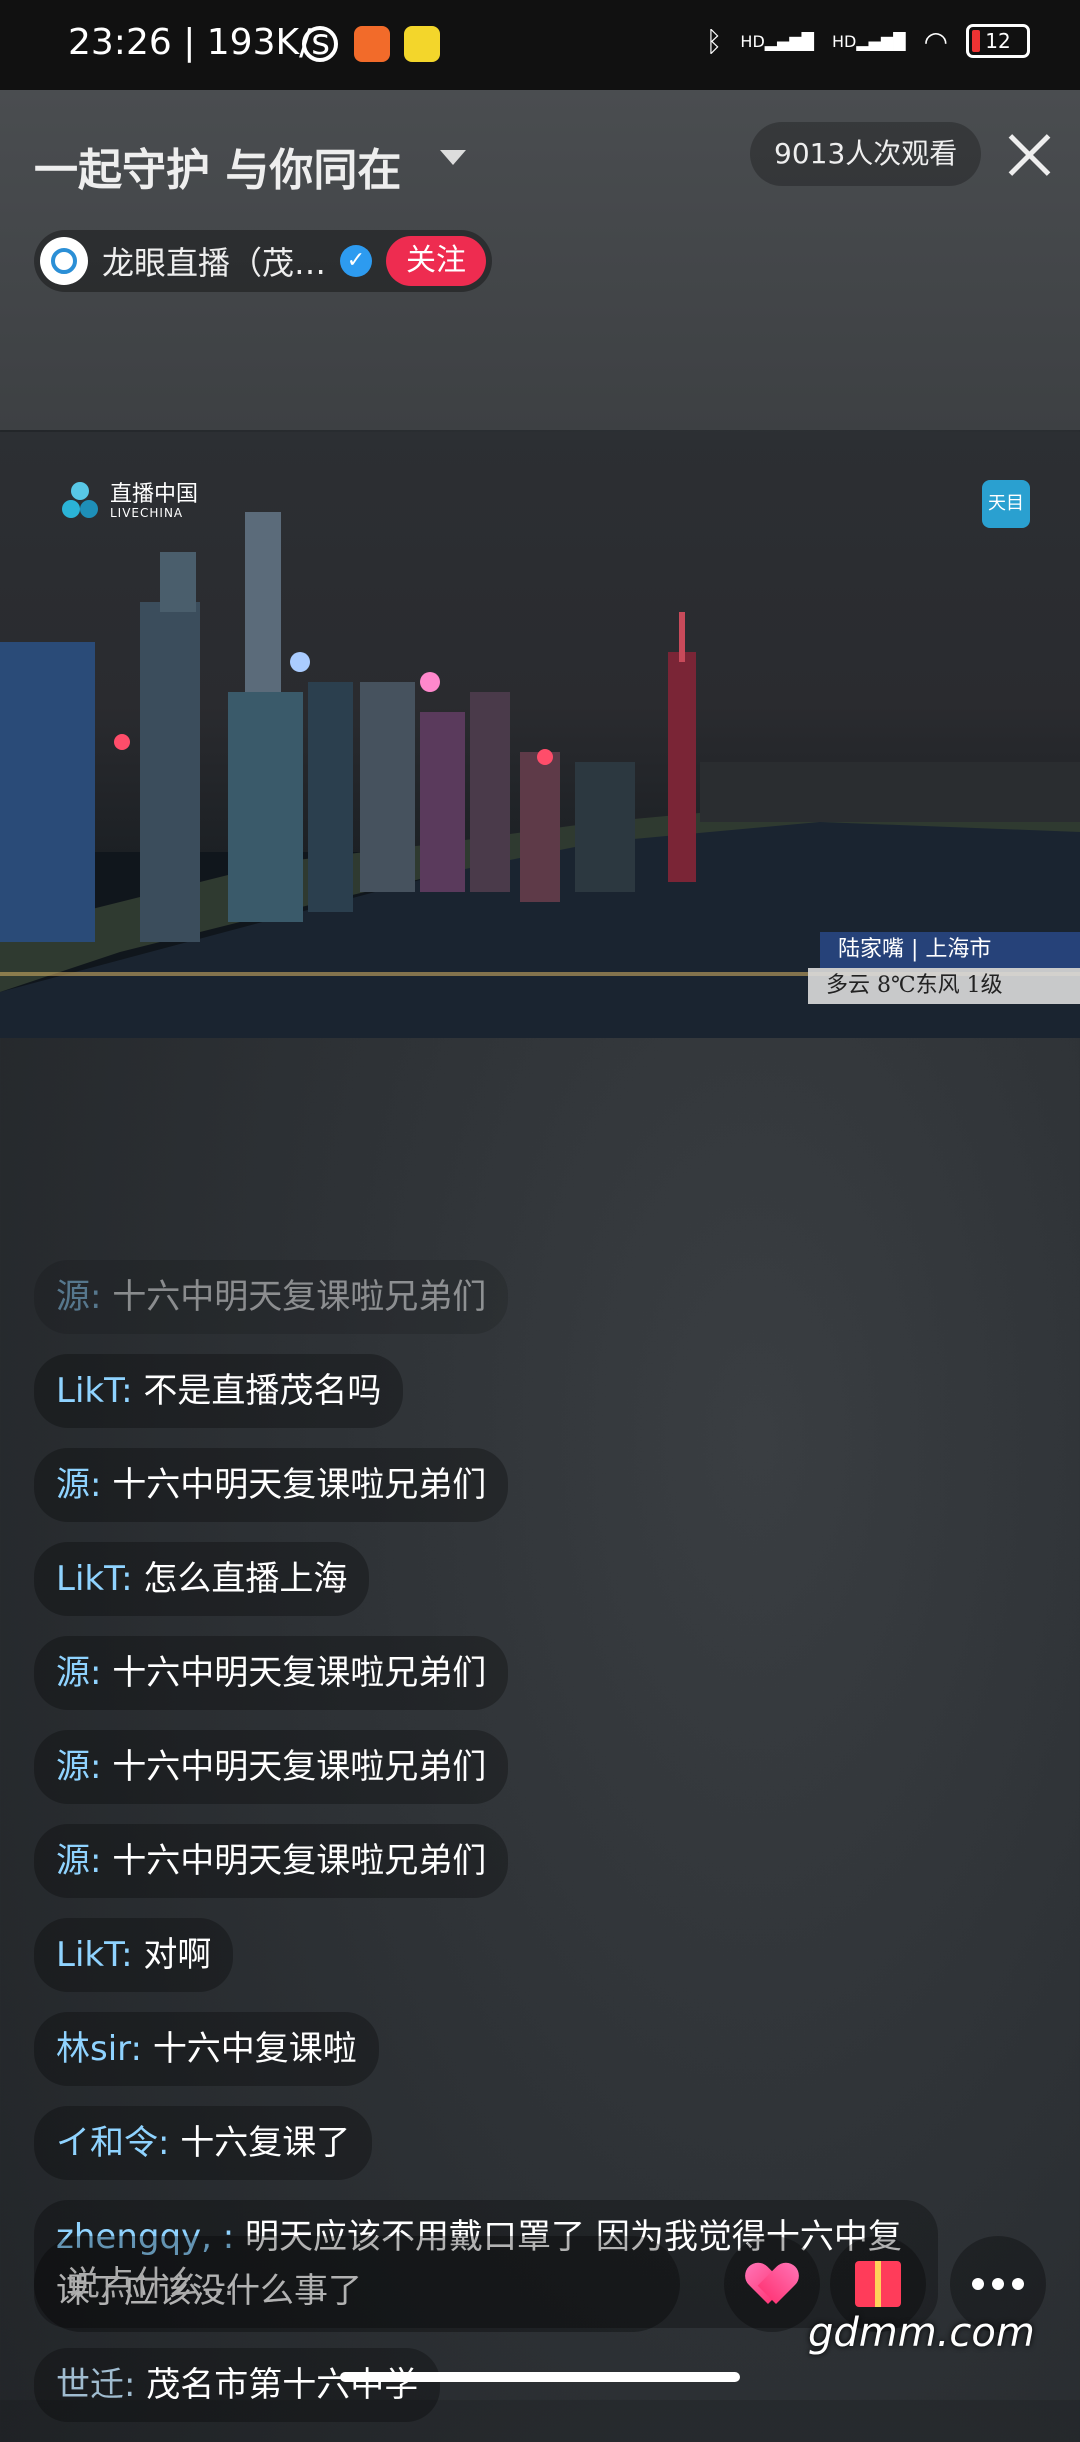  What do you see at coordinates (372, 44) in the screenshot?
I see `camera-app-icon` at bounding box center [372, 44].